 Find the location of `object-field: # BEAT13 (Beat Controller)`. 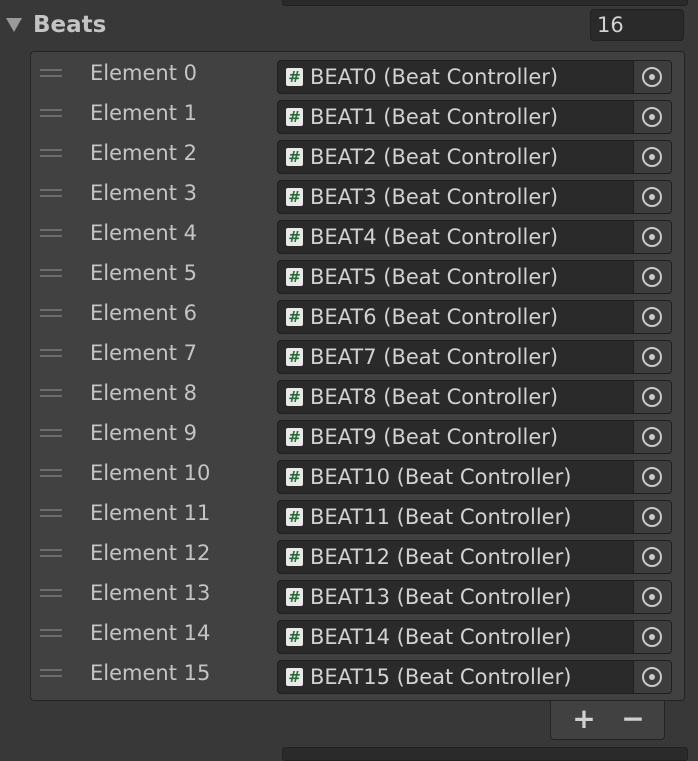

object-field: # BEAT13 (Beat Controller) is located at coordinates (474, 597).